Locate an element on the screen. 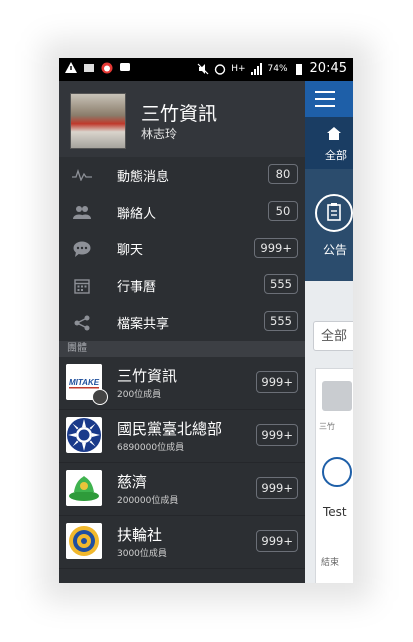 This screenshot has width=413, height=642. menu-item-activity: 動態消息 80 is located at coordinates (182, 175).